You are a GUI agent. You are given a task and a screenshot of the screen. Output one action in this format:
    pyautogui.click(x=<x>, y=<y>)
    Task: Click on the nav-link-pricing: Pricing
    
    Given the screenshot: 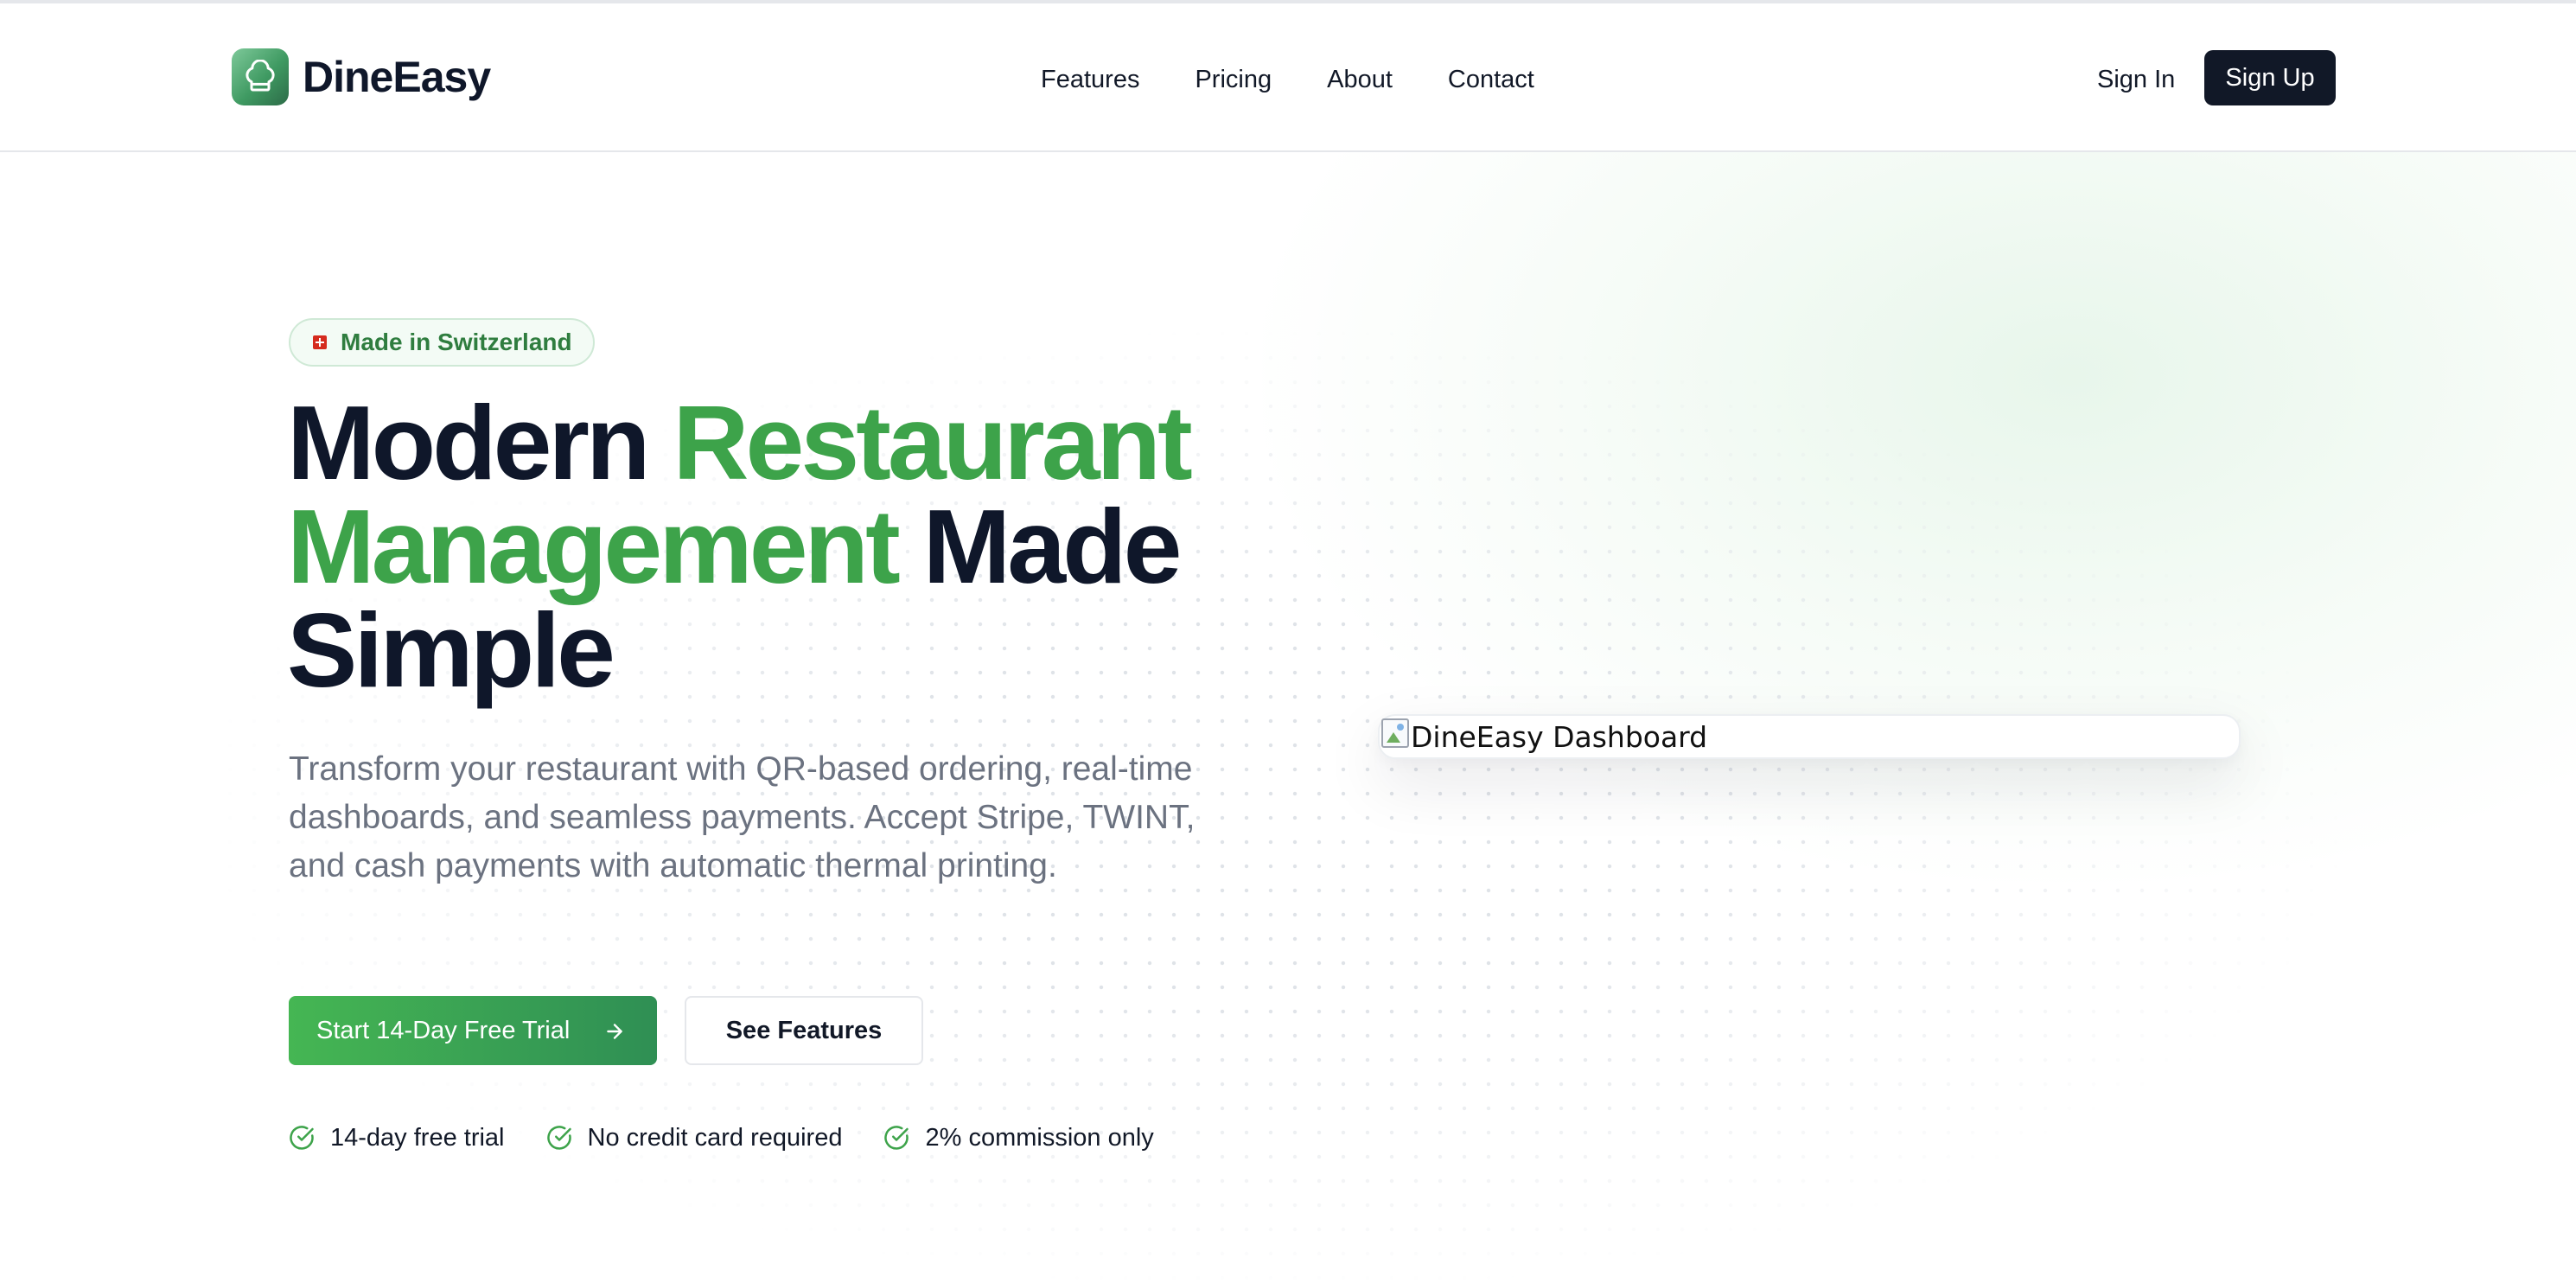 What is the action you would take?
    pyautogui.click(x=1233, y=80)
    